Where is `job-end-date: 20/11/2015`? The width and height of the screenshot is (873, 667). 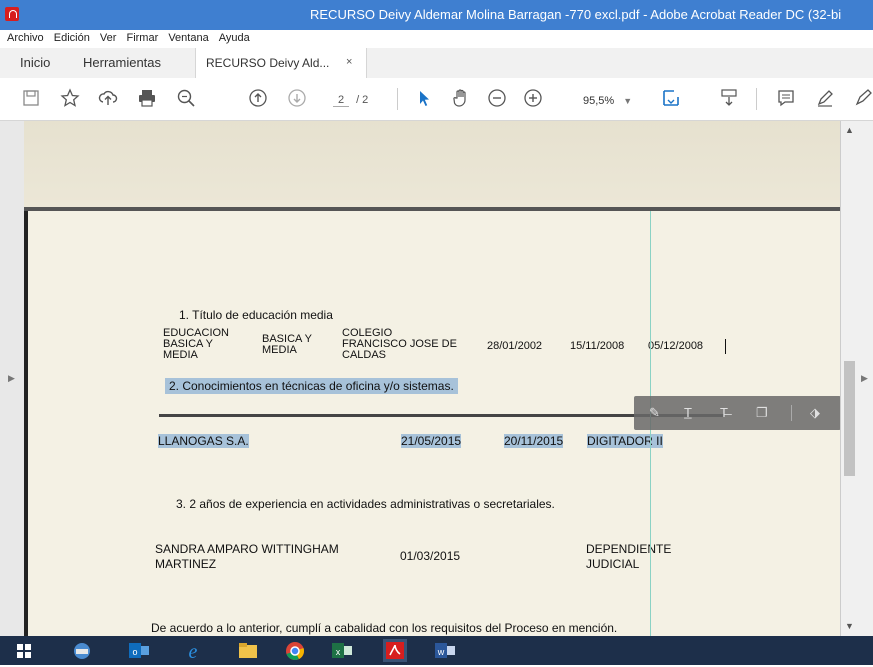
job-end-date: 20/11/2015 is located at coordinates (534, 441).